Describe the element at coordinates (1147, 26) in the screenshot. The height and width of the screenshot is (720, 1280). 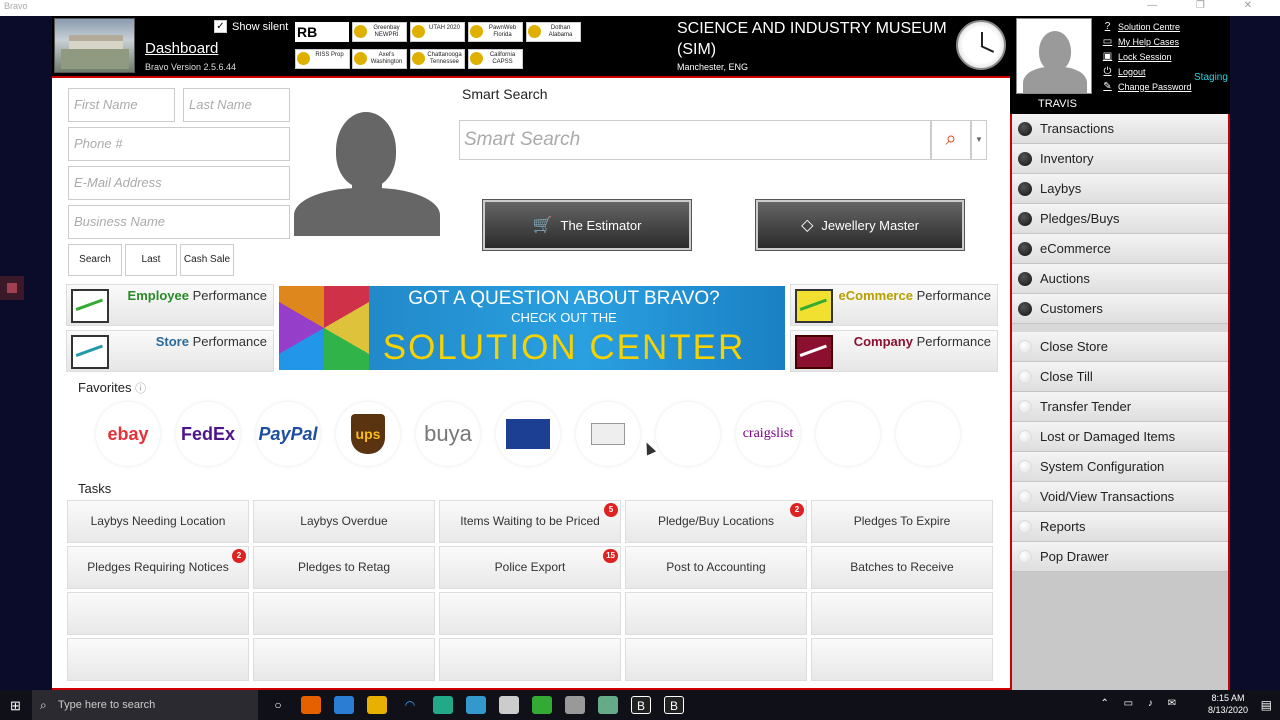
I see `solution-centre-link: ? Solution Centre` at that location.